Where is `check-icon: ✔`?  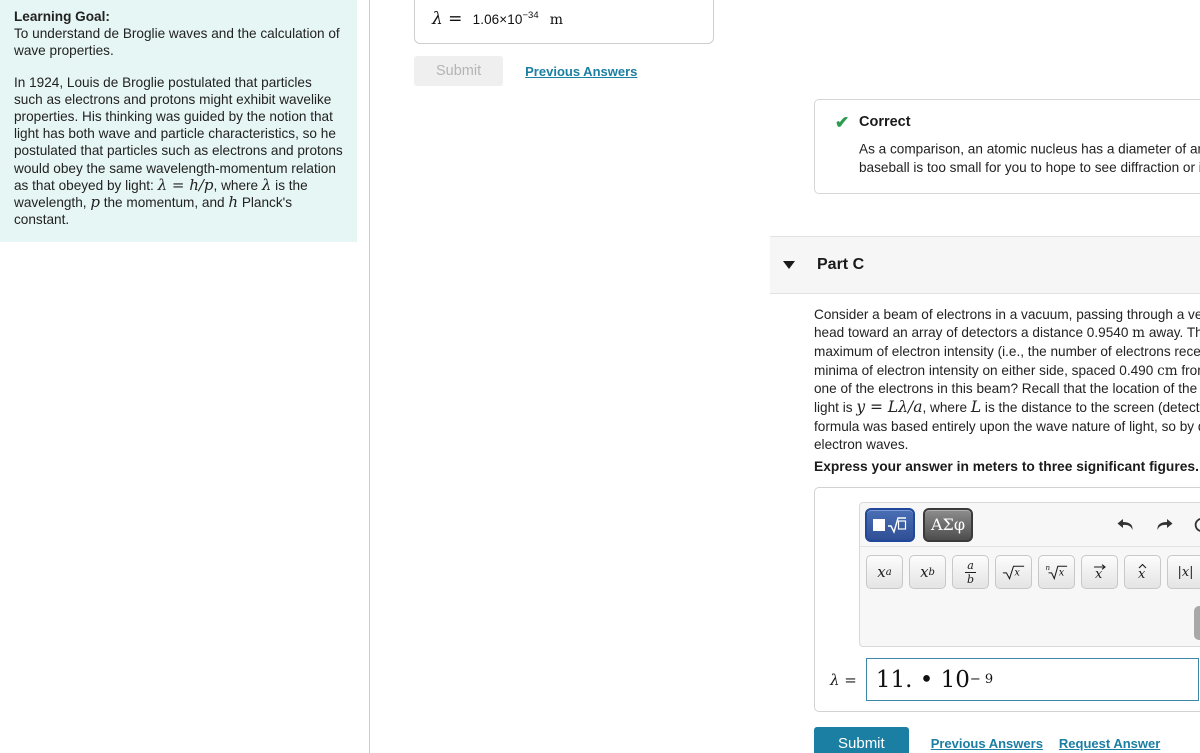 check-icon: ✔ is located at coordinates (842, 122).